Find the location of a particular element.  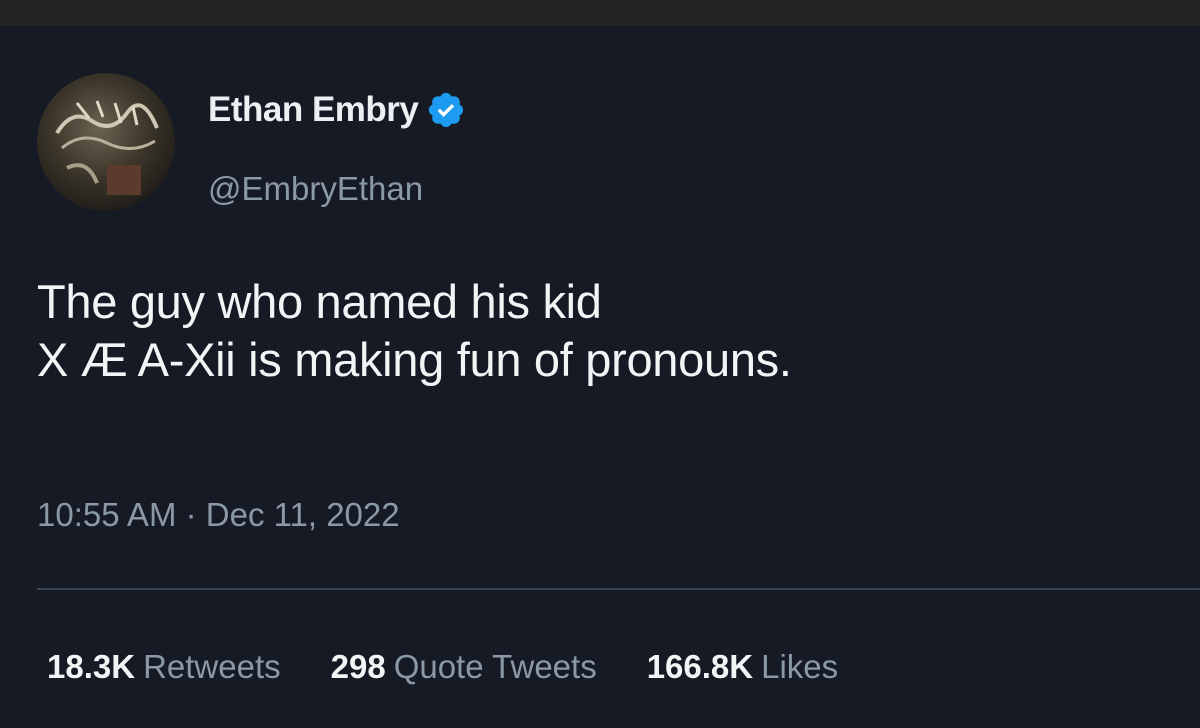

quote-tweets-label: Quote Tweets is located at coordinates (495, 666).